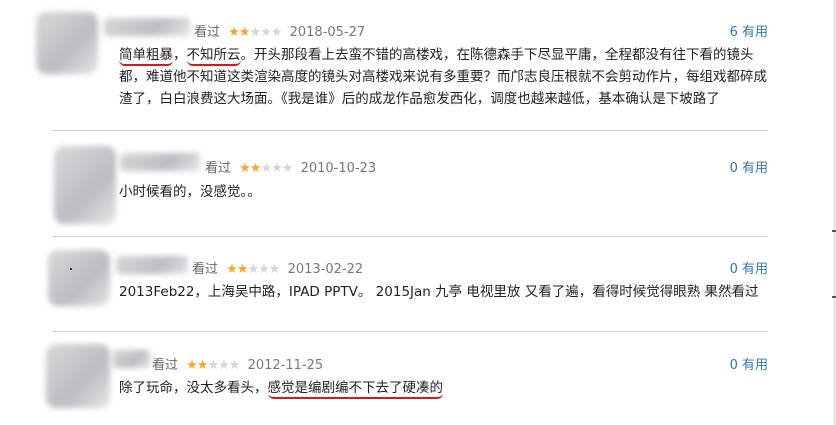 Image resolution: width=836 pixels, height=425 pixels. What do you see at coordinates (733, 32) in the screenshot?
I see `useful-count: 6` at bounding box center [733, 32].